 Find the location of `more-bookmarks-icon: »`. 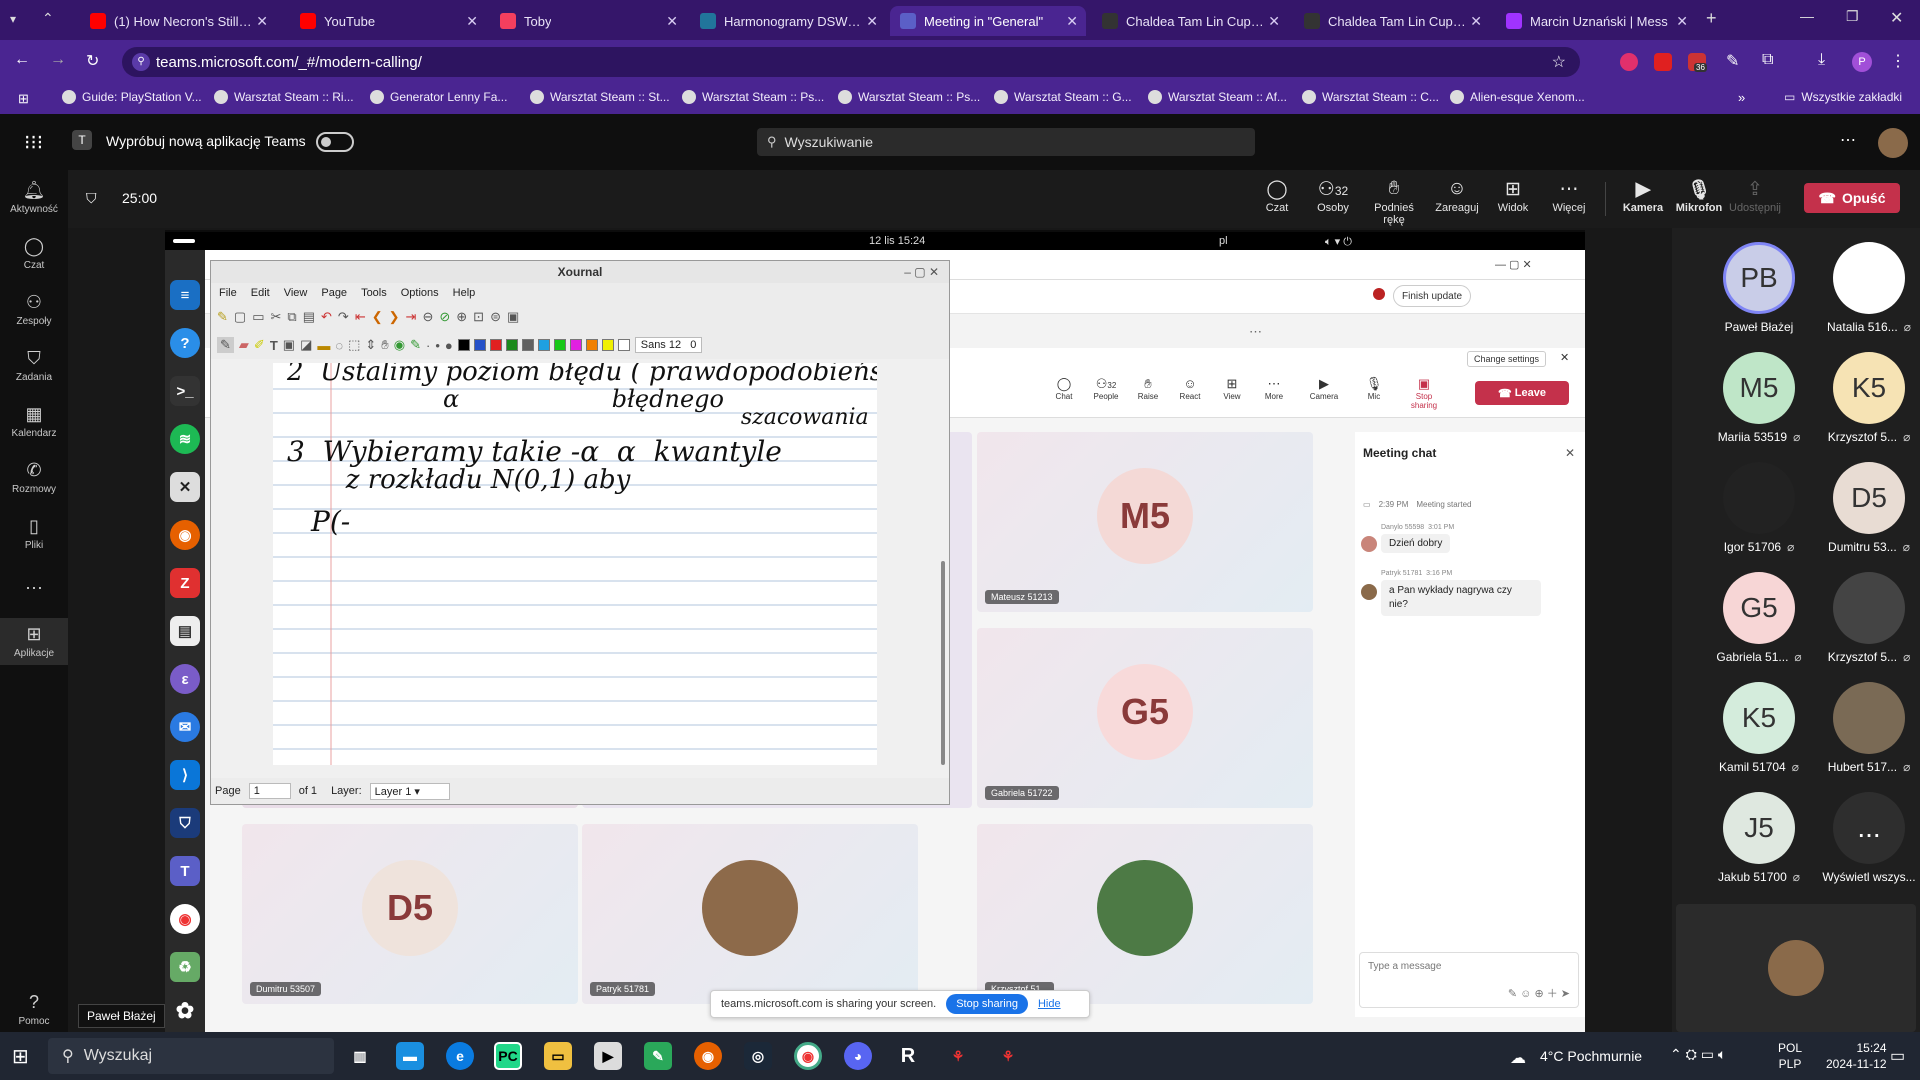

more-bookmarks-icon: » is located at coordinates (1741, 97).